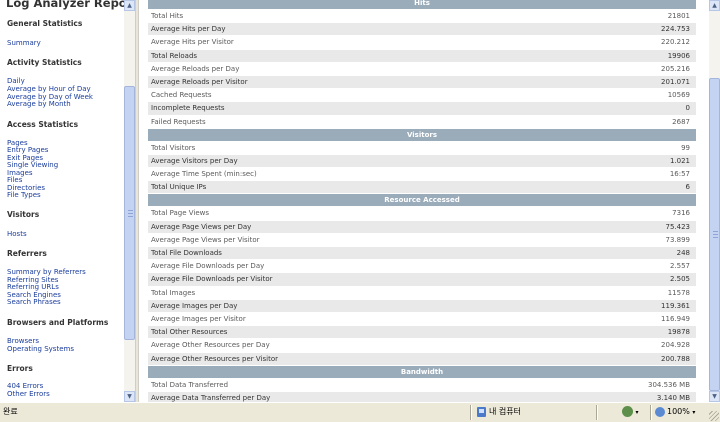 Image resolution: width=720 pixels, height=422 pixels. Describe the element at coordinates (186, 253) in the screenshot. I see `metric-label: Total File Downloads` at that location.